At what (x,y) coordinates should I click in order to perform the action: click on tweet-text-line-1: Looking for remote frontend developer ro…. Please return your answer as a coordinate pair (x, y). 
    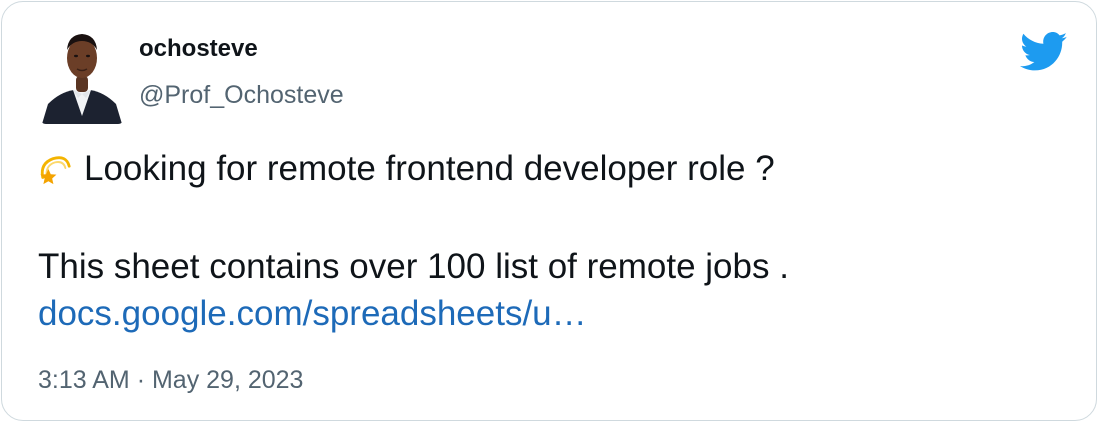
    Looking at the image, I should click on (406, 169).